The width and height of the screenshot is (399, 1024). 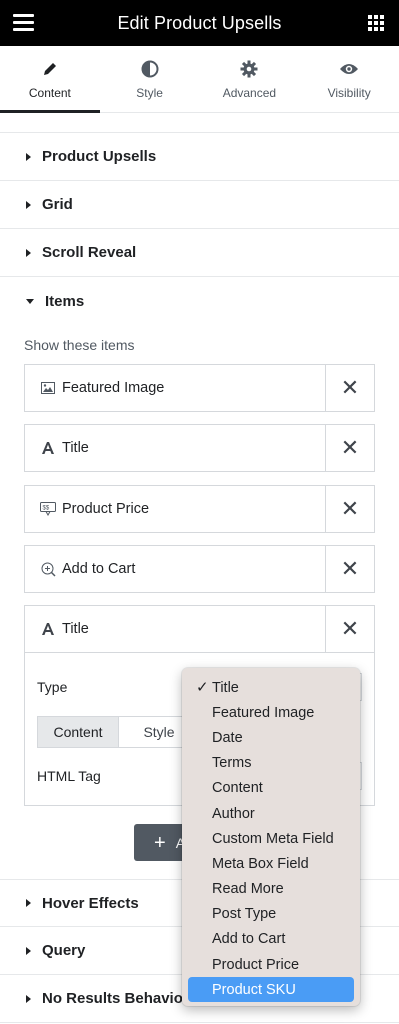 What do you see at coordinates (106, 509) in the screenshot?
I see `item-label: Product Price` at bounding box center [106, 509].